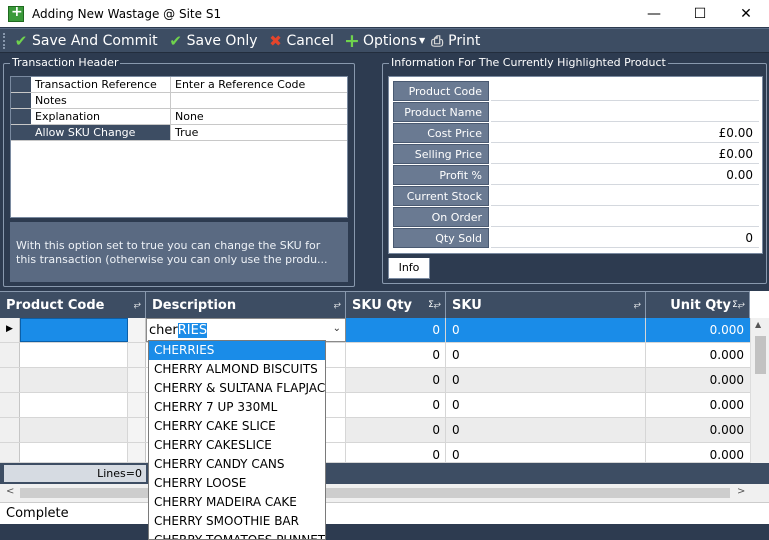  Describe the element at coordinates (625, 154) in the screenshot. I see `selling-price-value: £0.00` at that location.